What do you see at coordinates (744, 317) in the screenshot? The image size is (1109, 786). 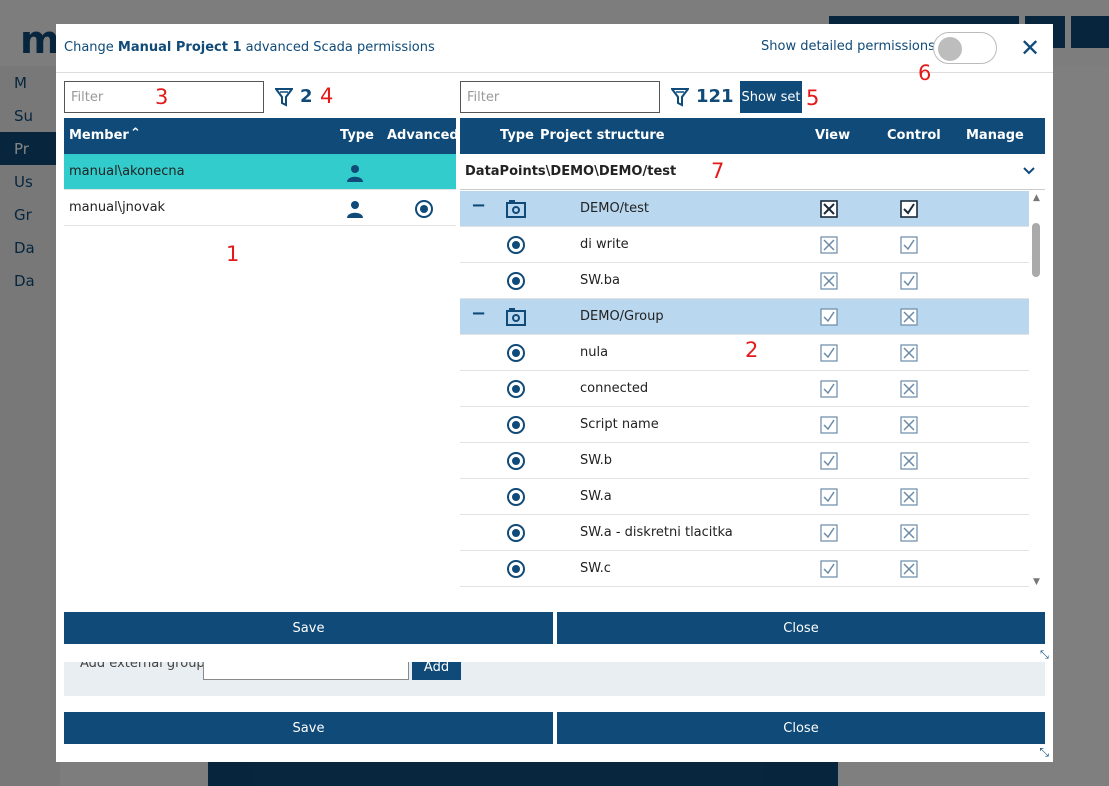 I see `structure-group-row: − DEMO/Group` at bounding box center [744, 317].